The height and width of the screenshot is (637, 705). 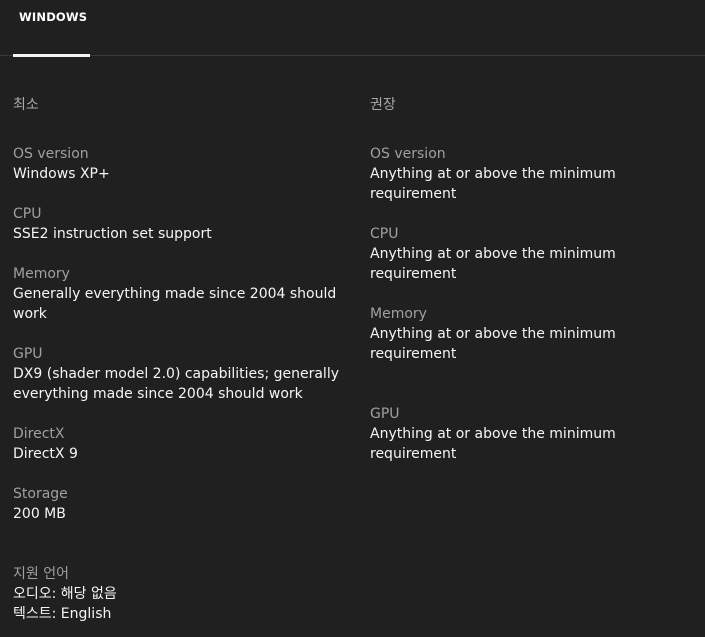 What do you see at coordinates (39, 434) in the screenshot?
I see `spec-label: DirectX` at bounding box center [39, 434].